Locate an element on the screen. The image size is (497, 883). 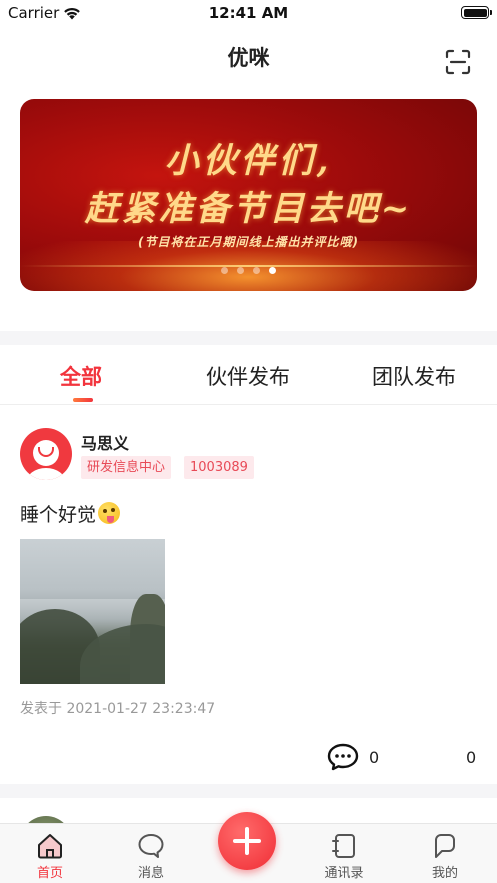
tabbar-label: 我的 is located at coordinates (444, 873).